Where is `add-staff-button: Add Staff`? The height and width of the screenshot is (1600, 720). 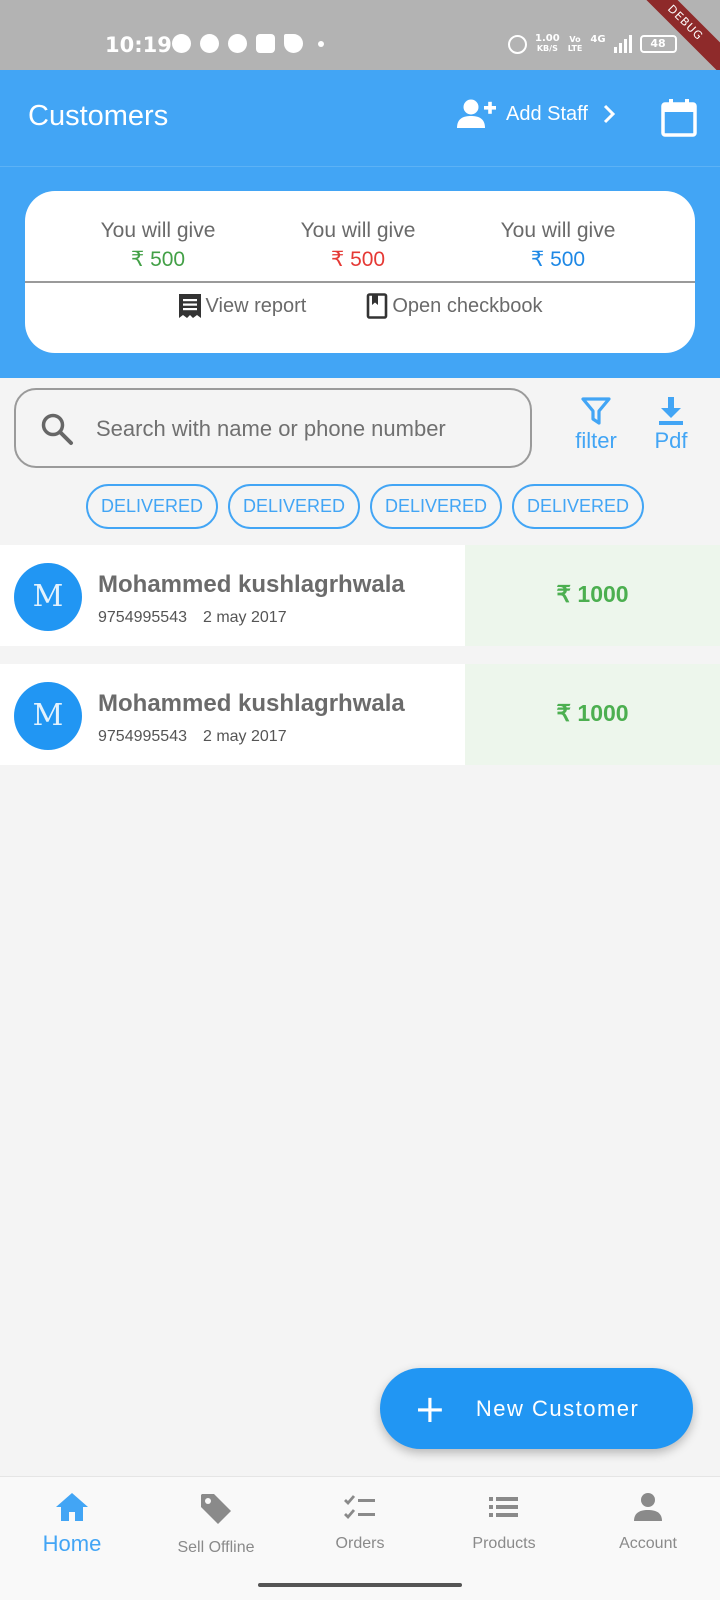 add-staff-button: Add Staff is located at coordinates (538, 114).